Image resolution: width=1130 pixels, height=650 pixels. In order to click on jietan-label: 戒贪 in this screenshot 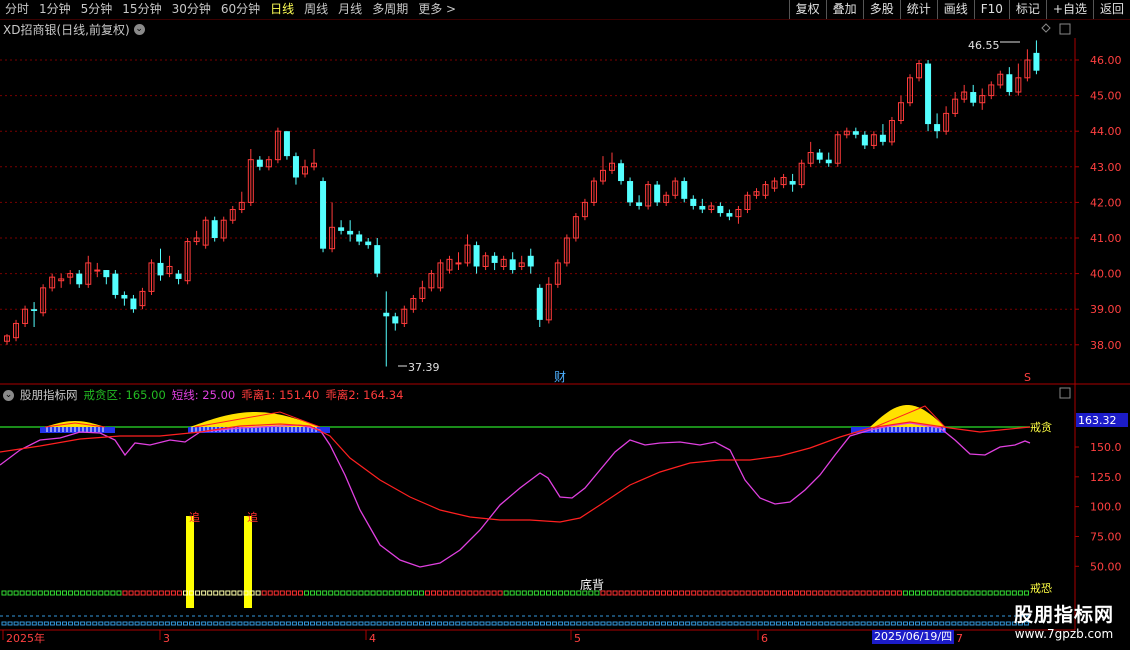, I will do `click(1041, 427)`.